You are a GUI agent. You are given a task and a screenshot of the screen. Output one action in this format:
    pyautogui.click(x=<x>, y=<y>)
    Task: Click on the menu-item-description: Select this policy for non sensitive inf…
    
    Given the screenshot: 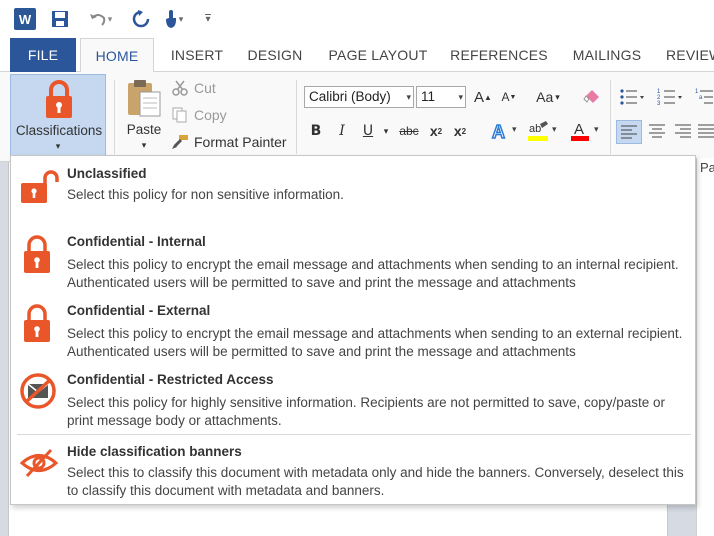 What is the action you would take?
    pyautogui.click(x=205, y=194)
    